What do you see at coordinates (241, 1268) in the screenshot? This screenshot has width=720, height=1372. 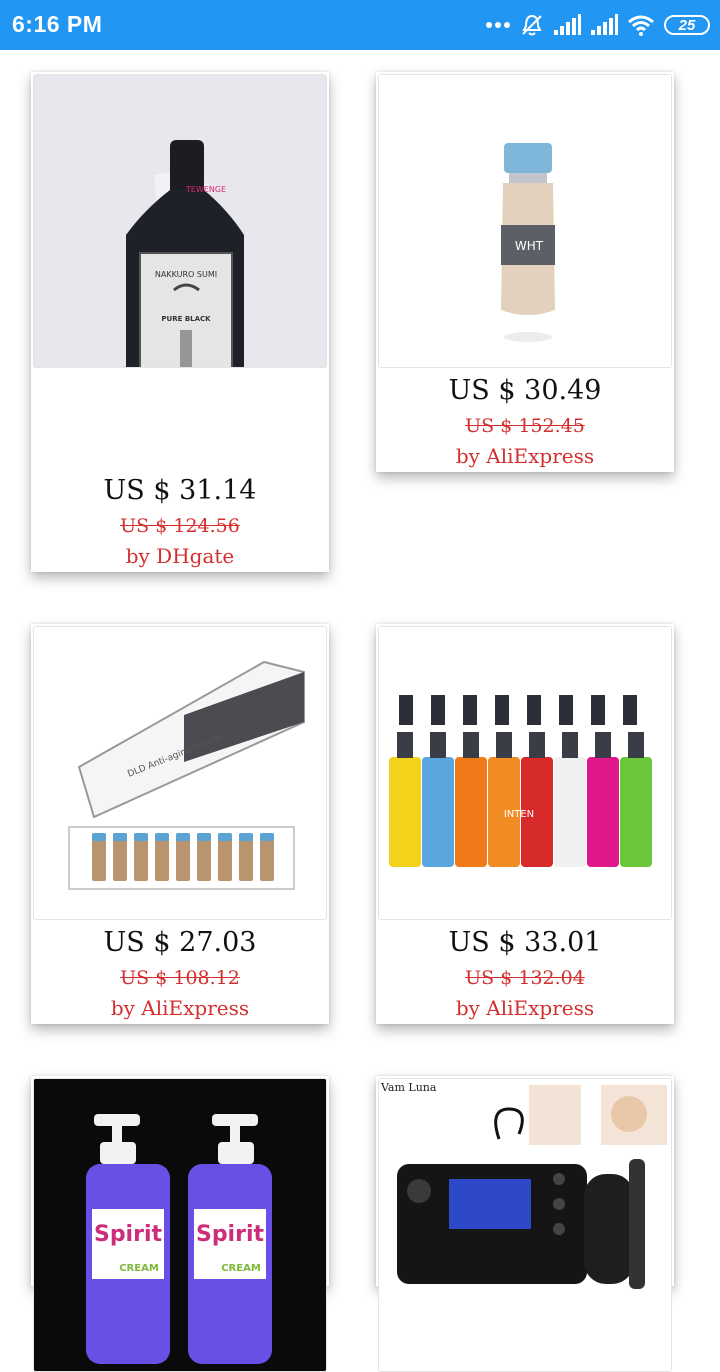 I see `cream-sub-2: CREAM` at bounding box center [241, 1268].